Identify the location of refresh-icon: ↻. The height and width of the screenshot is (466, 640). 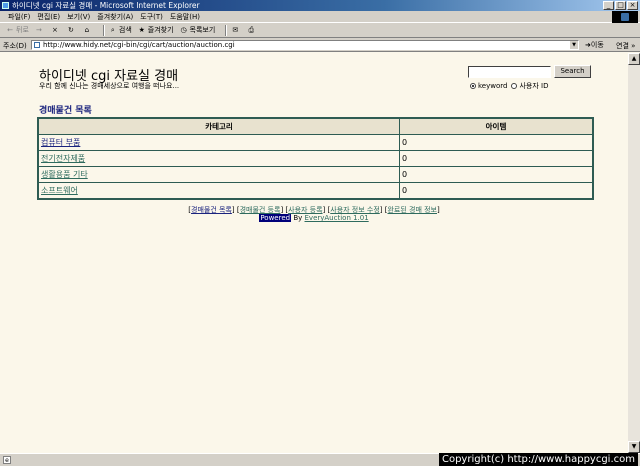
(70, 30).